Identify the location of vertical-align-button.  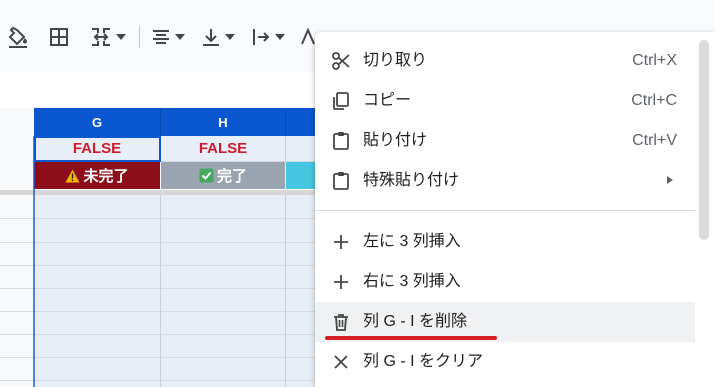
(217, 37).